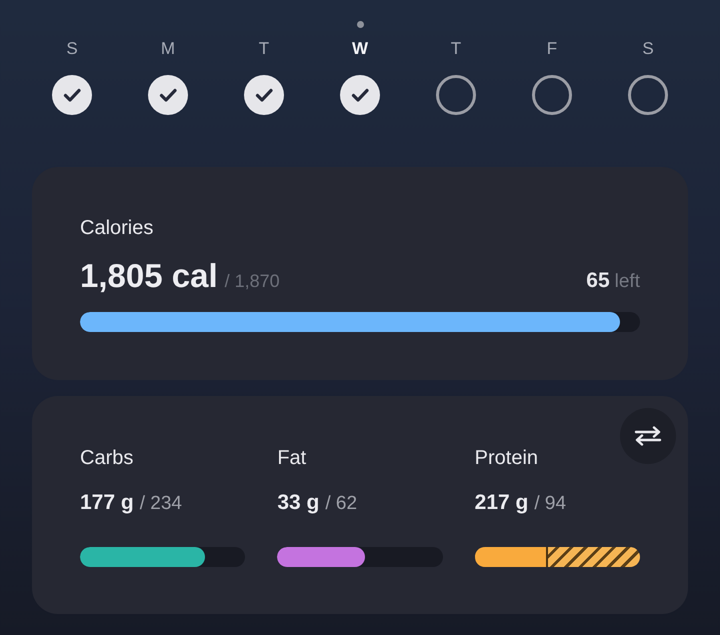 The width and height of the screenshot is (720, 635). Describe the element at coordinates (648, 436) in the screenshot. I see `swap-arrows-icon` at that location.